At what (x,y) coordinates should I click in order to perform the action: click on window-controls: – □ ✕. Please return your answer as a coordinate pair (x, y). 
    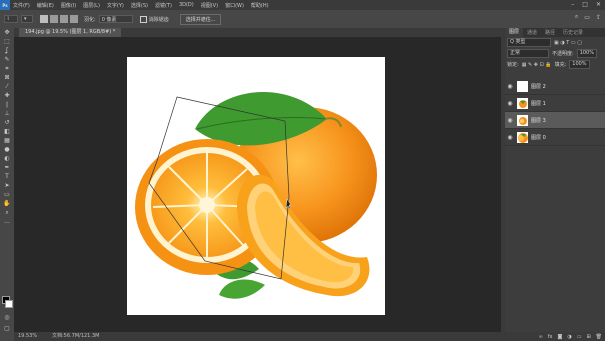
    Looking at the image, I should click on (586, 4).